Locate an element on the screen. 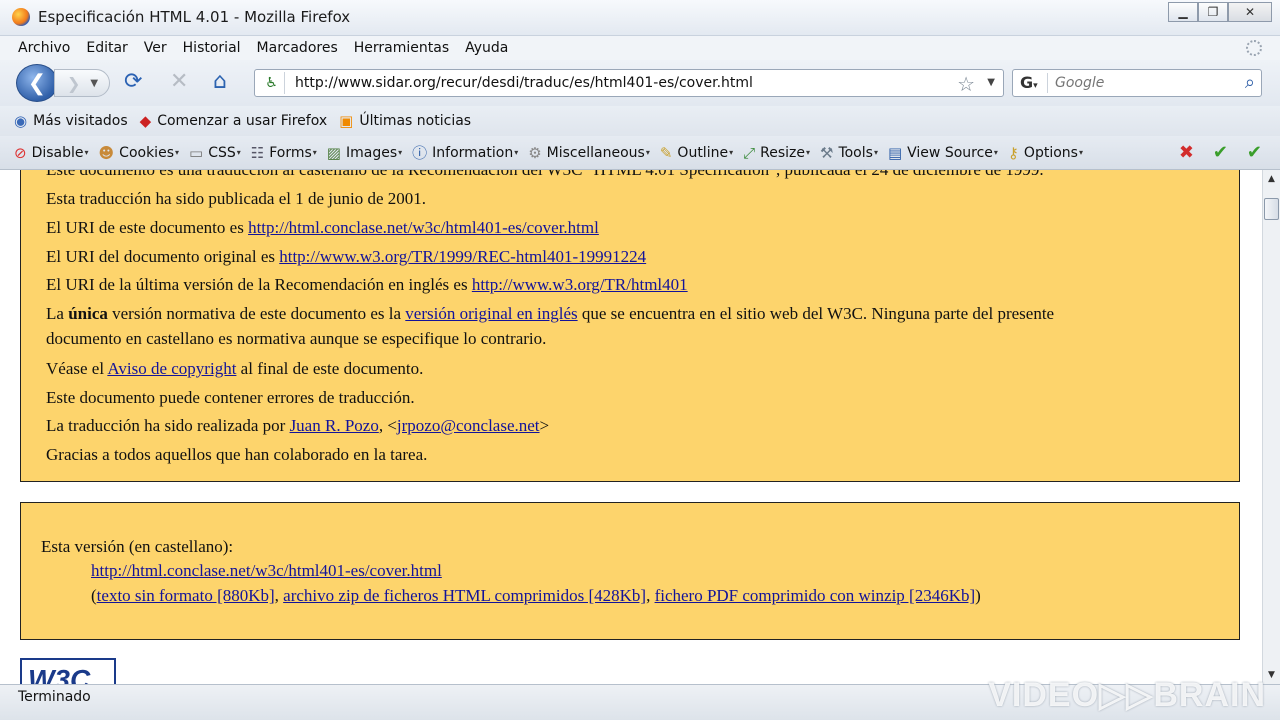 The height and width of the screenshot is (720, 1280). bookmark-comenzar: ◆ Comenzar a usar Firefox is located at coordinates (233, 121).